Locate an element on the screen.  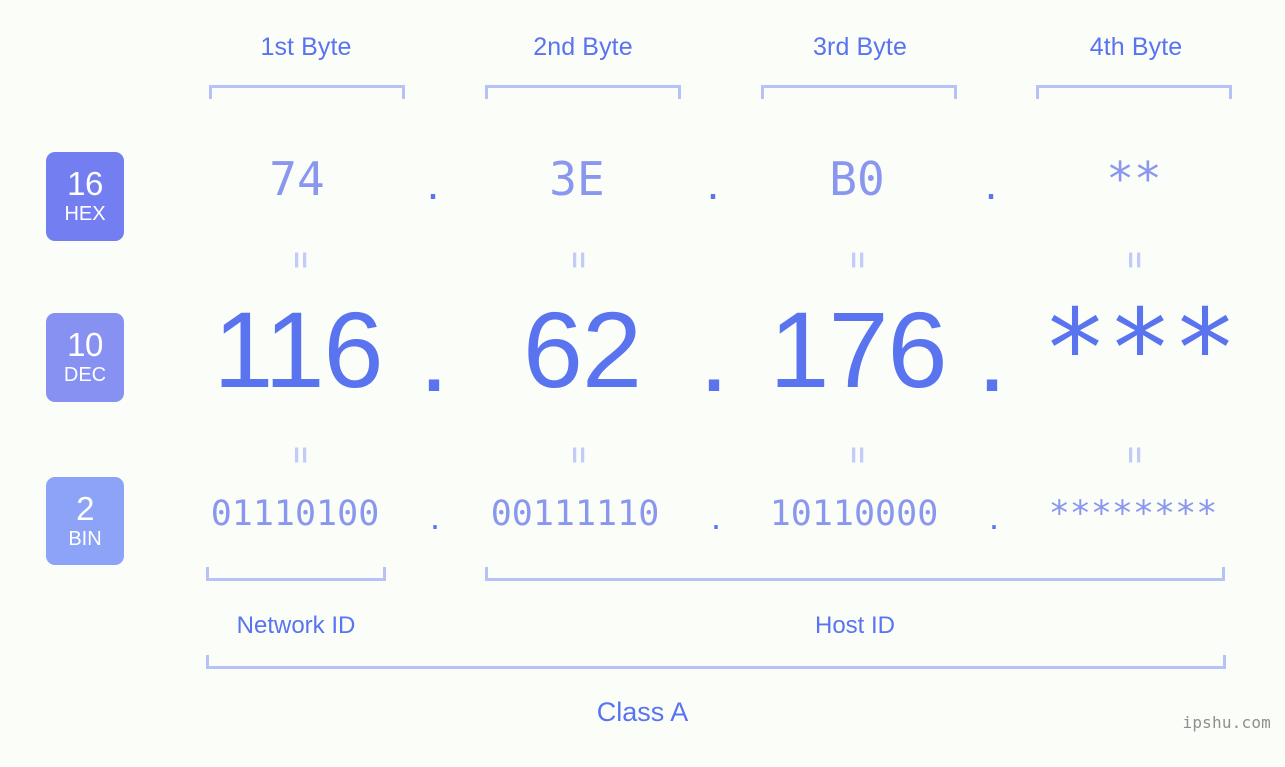
hex-byte-2: 3E is located at coordinates (577, 179).